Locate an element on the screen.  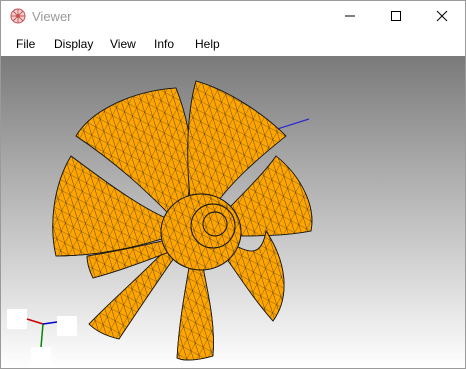
menu-help: Help is located at coordinates (207, 44).